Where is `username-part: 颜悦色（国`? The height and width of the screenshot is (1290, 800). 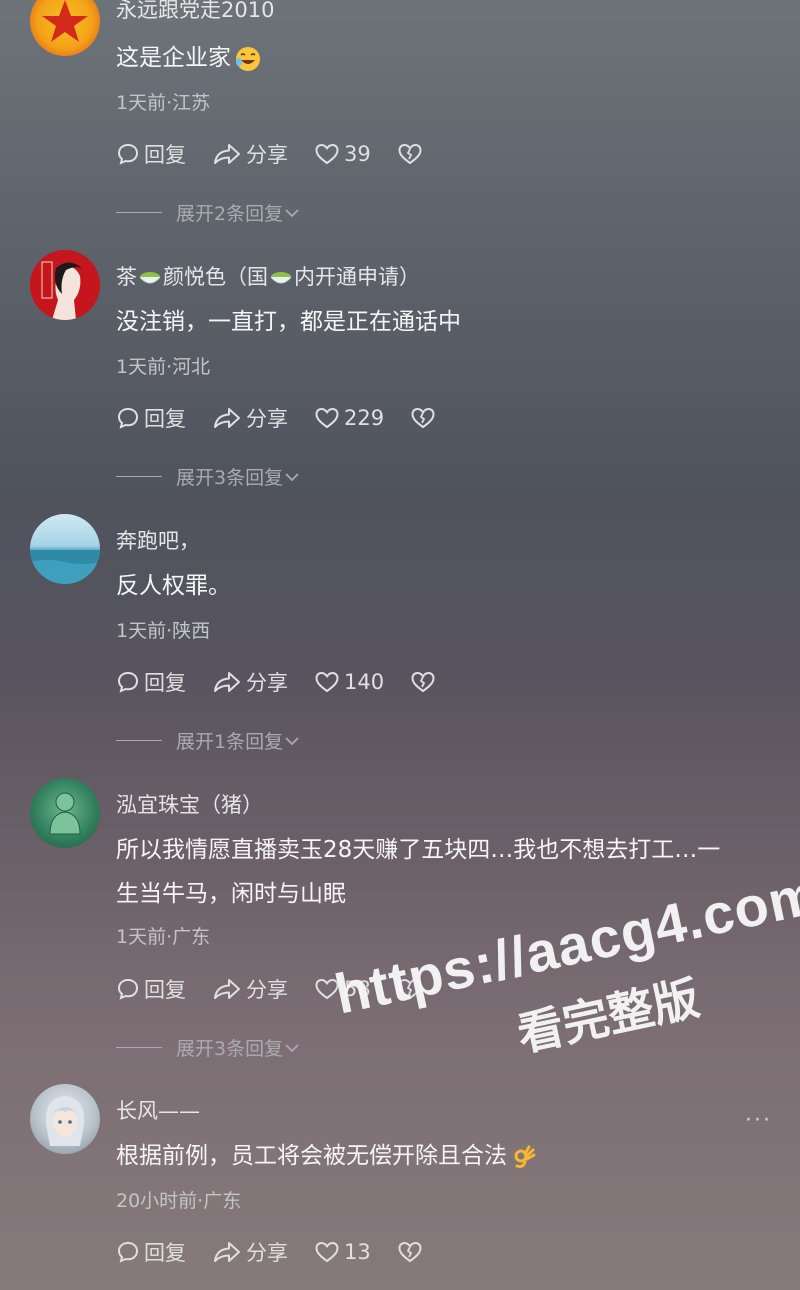 username-part: 颜悦色（国 is located at coordinates (215, 277).